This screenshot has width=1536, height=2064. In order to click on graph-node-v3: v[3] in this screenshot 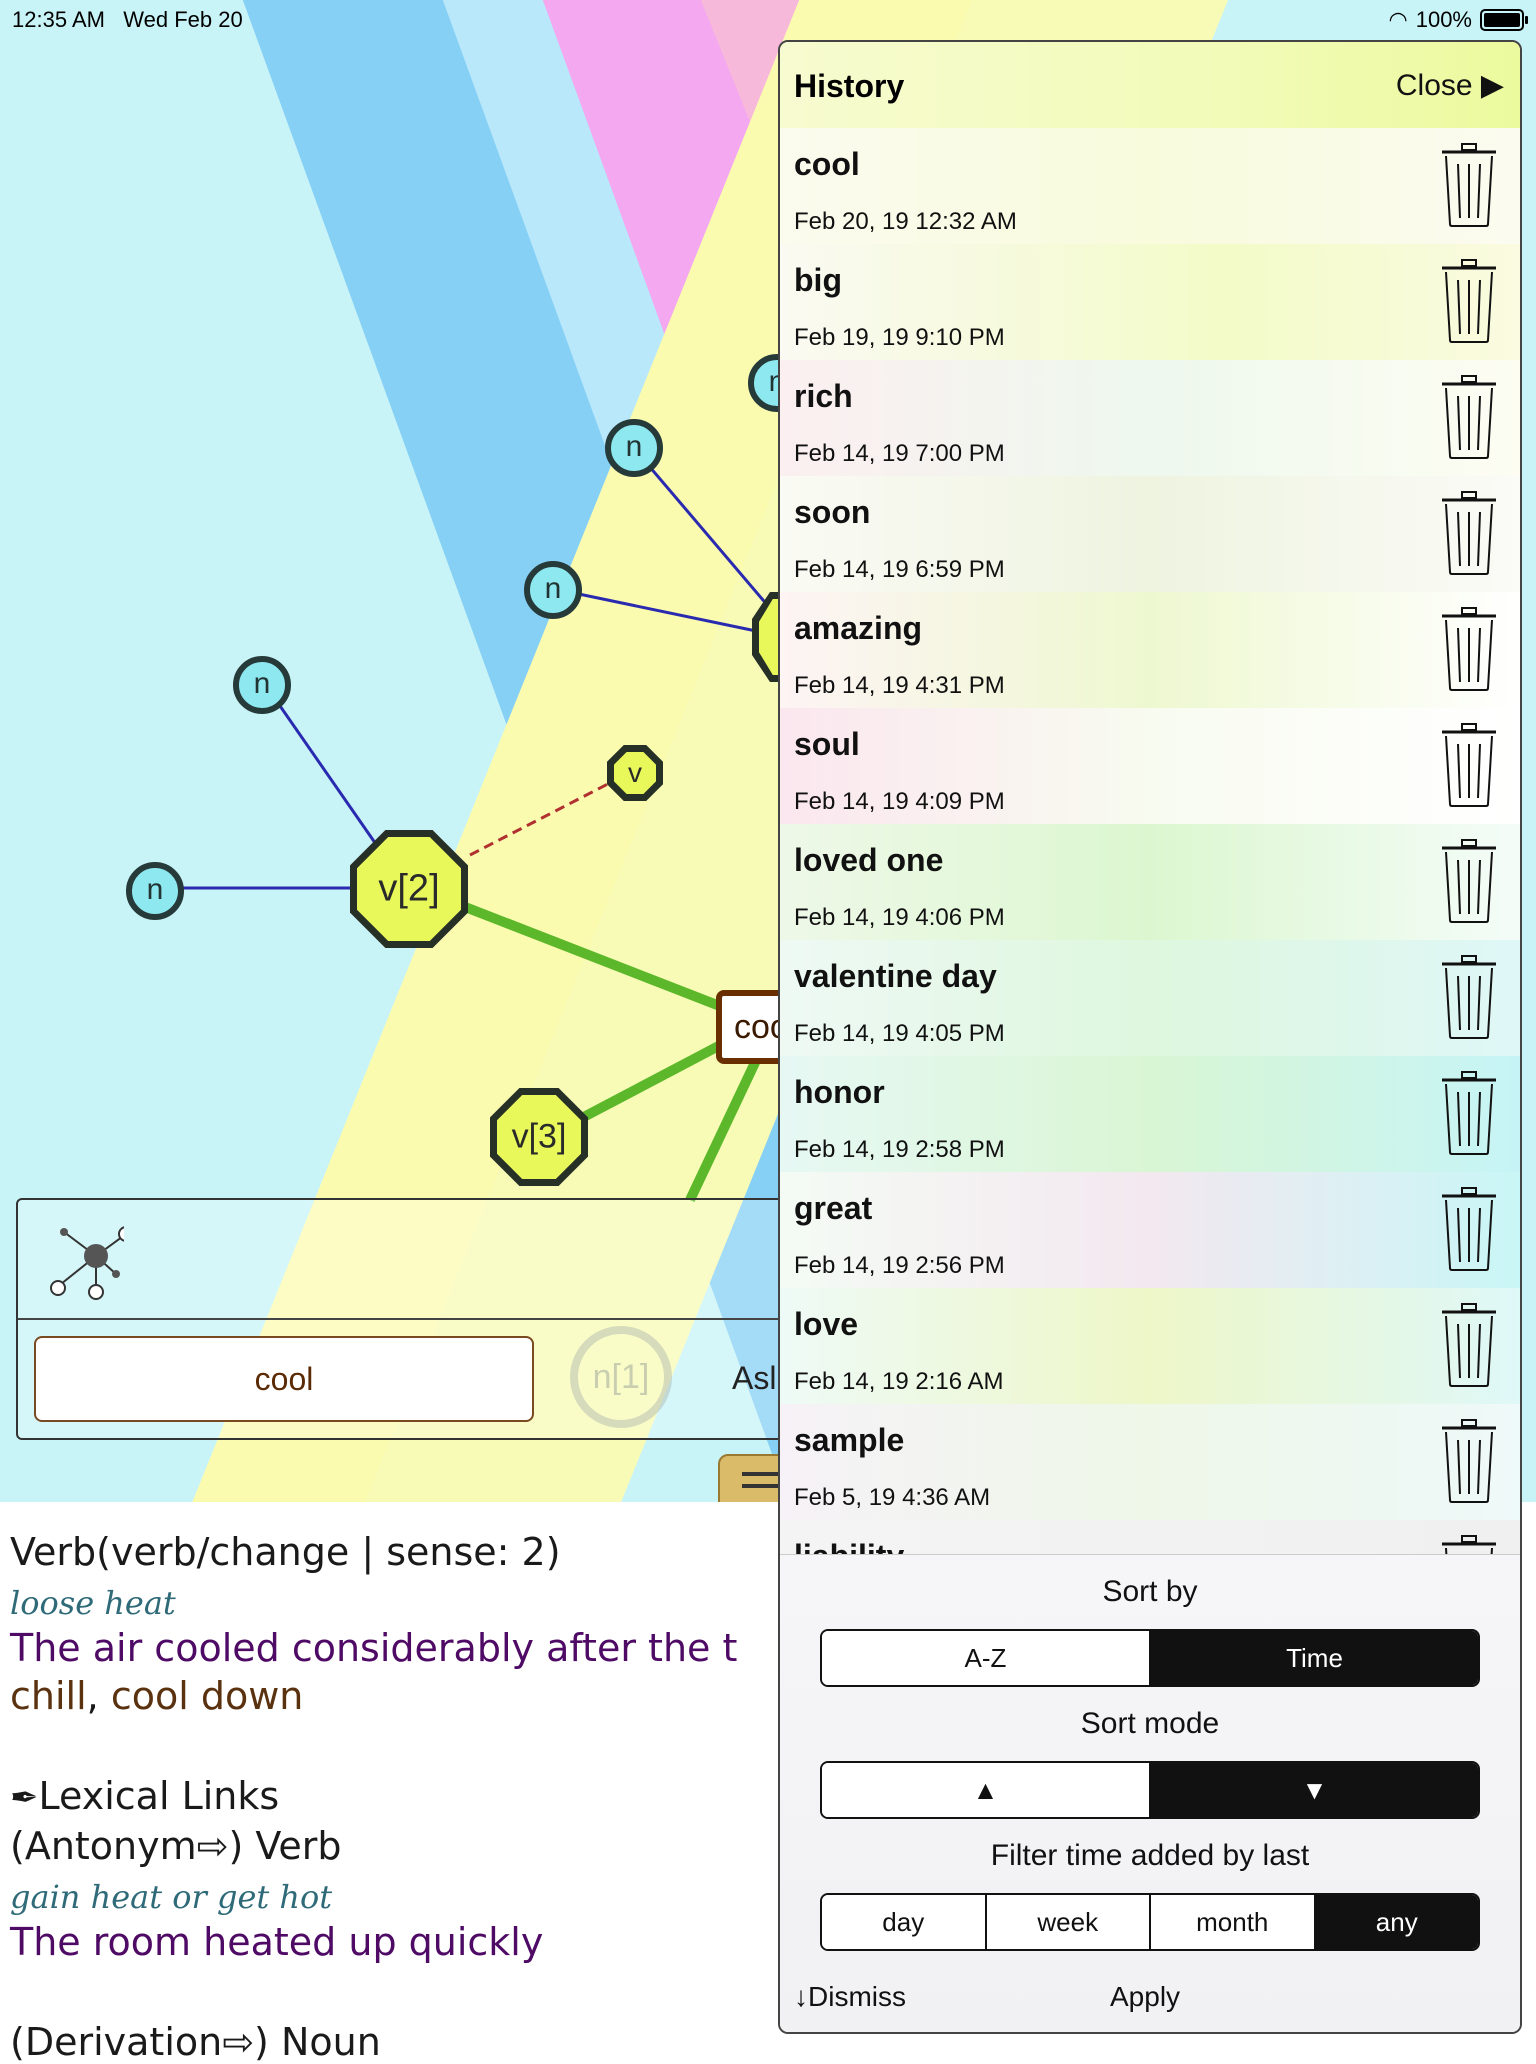, I will do `click(539, 1137)`.